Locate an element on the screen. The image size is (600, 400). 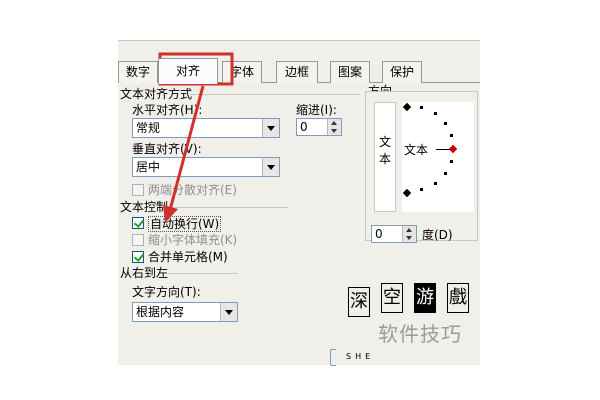
degree-stepper: 0 is located at coordinates (394, 234).